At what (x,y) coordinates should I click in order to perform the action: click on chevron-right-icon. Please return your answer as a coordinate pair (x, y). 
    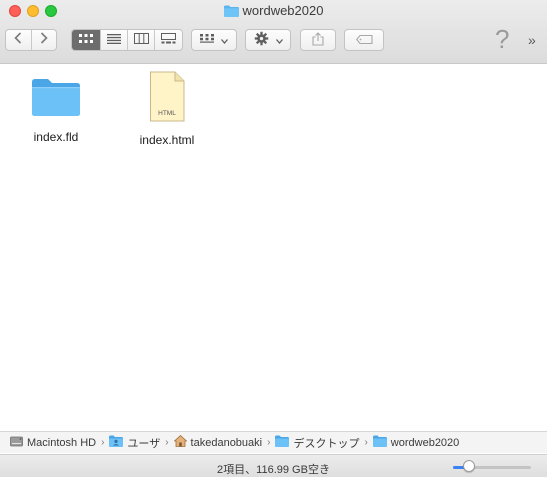
    Looking at the image, I should click on (44, 40).